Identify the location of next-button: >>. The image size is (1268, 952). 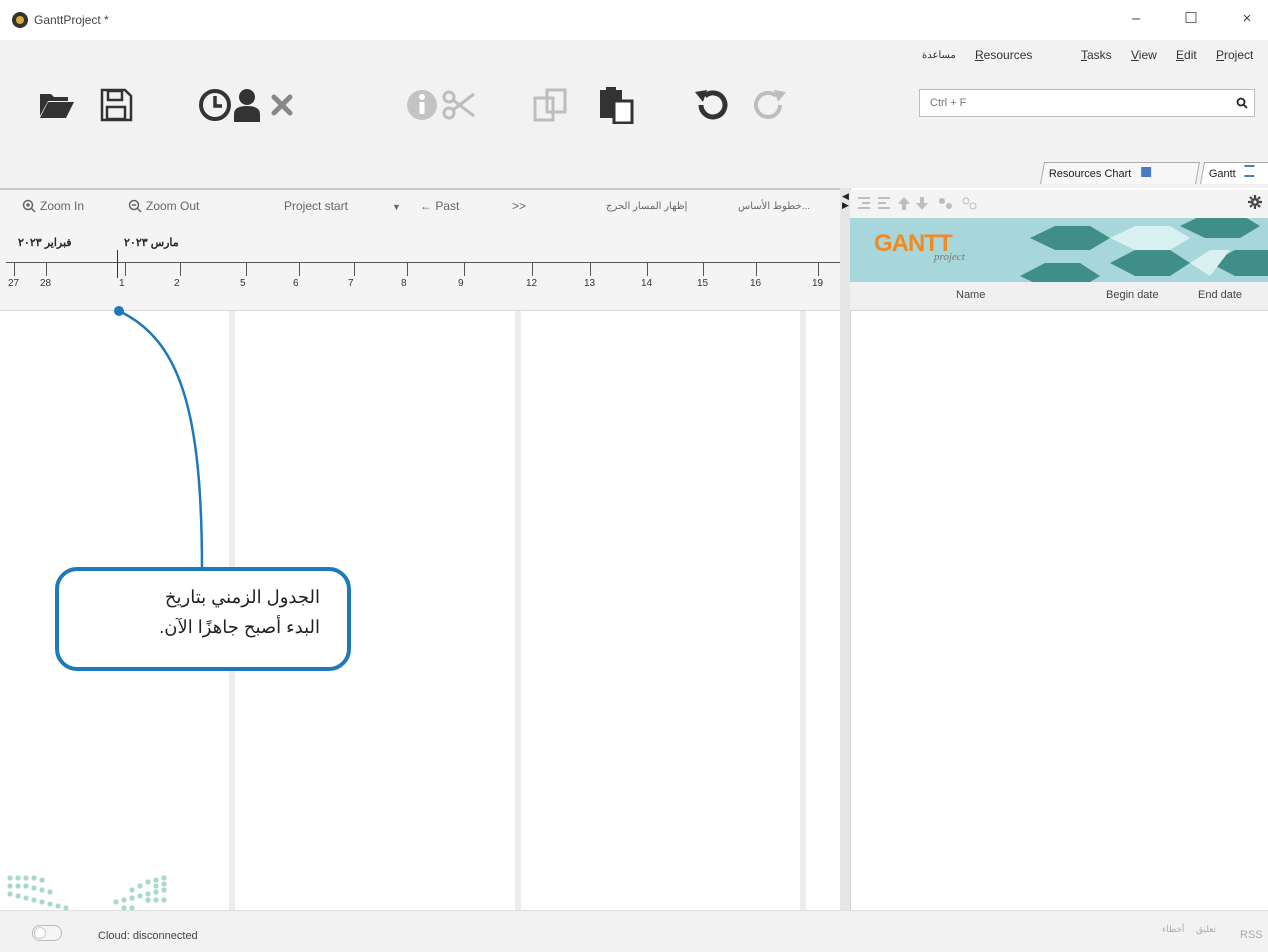
(519, 206).